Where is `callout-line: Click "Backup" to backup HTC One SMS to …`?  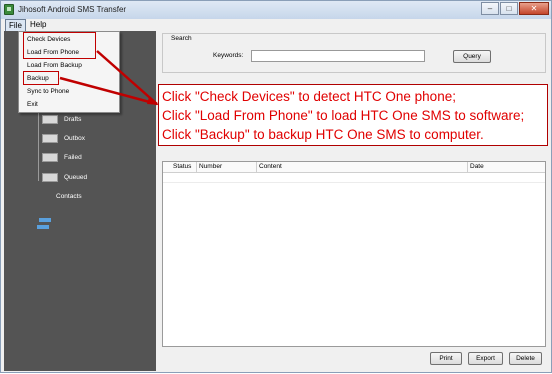 callout-line: Click "Backup" to backup HTC One SMS to … is located at coordinates (323, 134).